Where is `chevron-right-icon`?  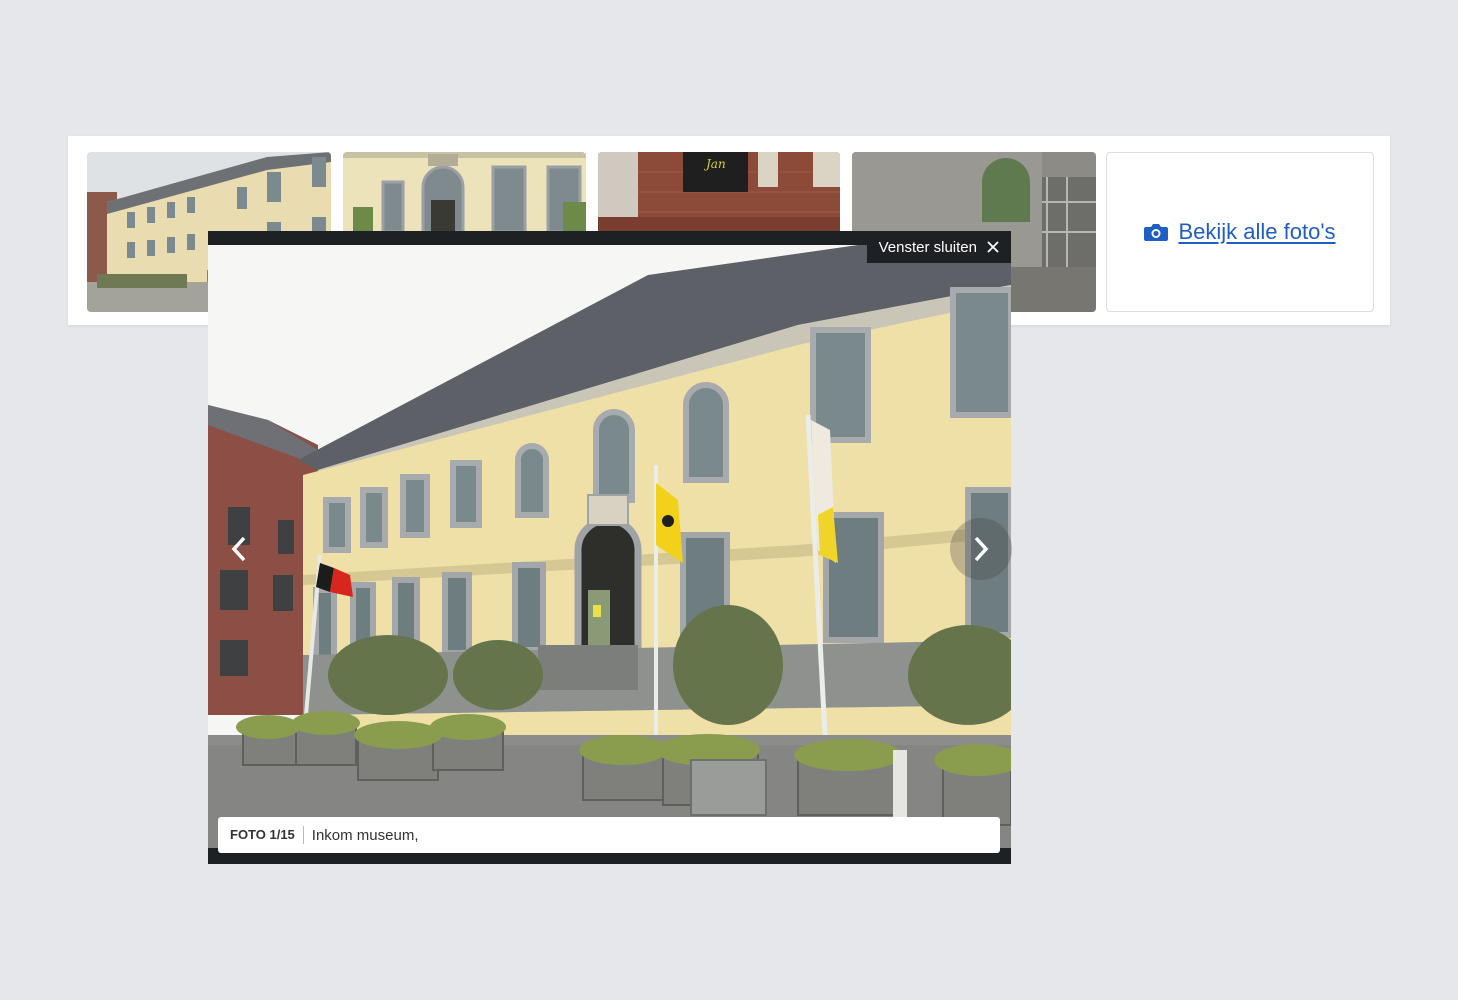
chevron-right-icon is located at coordinates (981, 549).